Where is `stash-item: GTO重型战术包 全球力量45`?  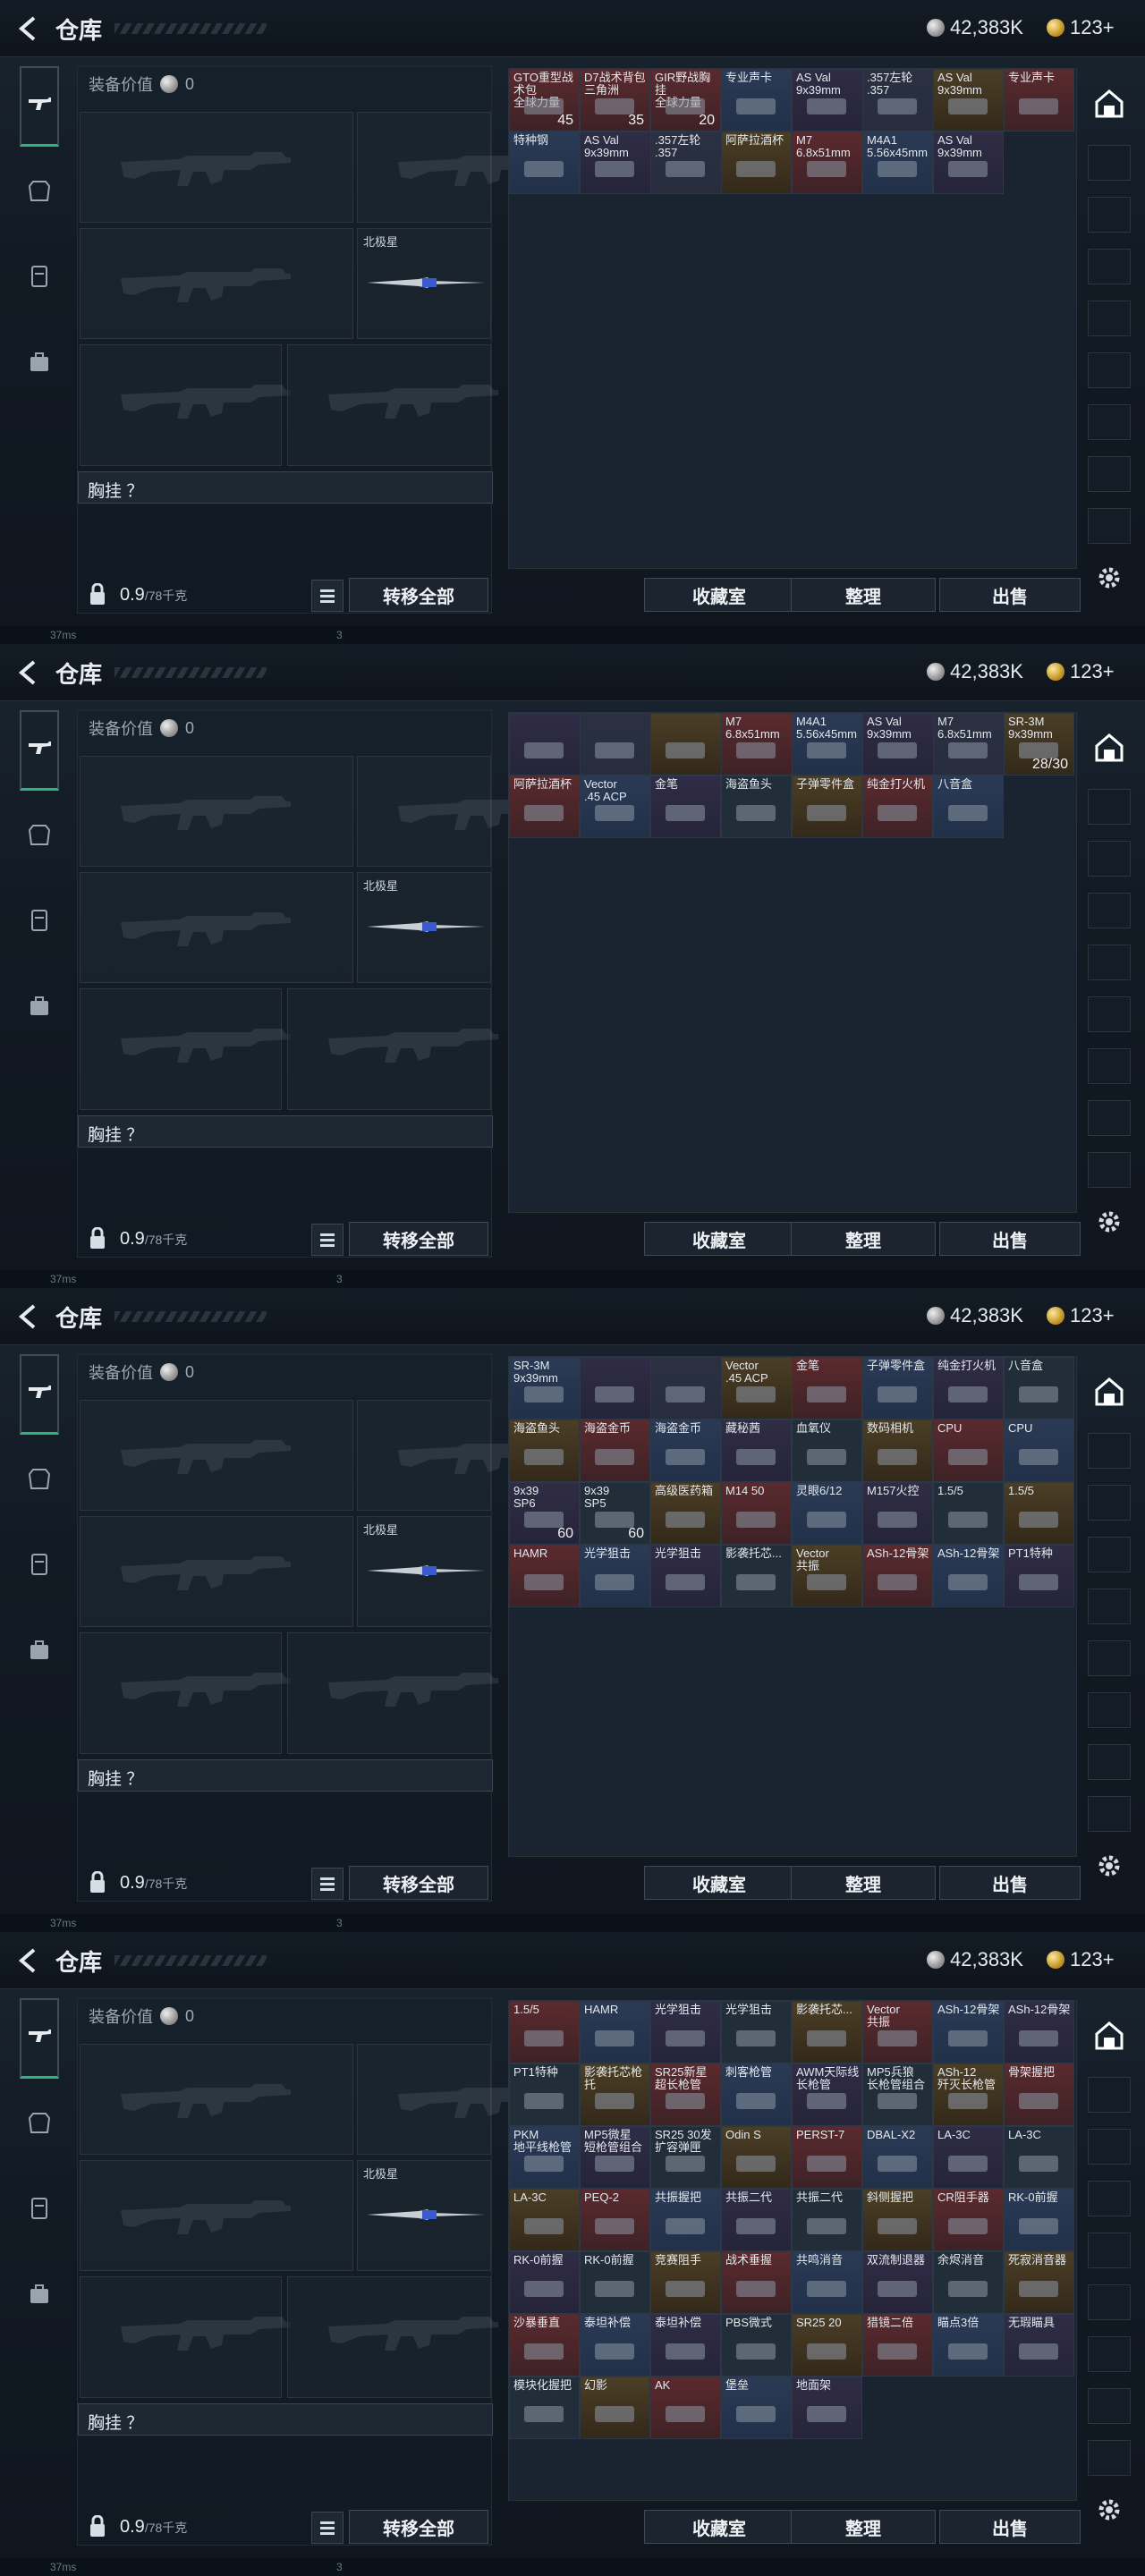
stash-item: GTO重型战术包 全球力量45 is located at coordinates (544, 100).